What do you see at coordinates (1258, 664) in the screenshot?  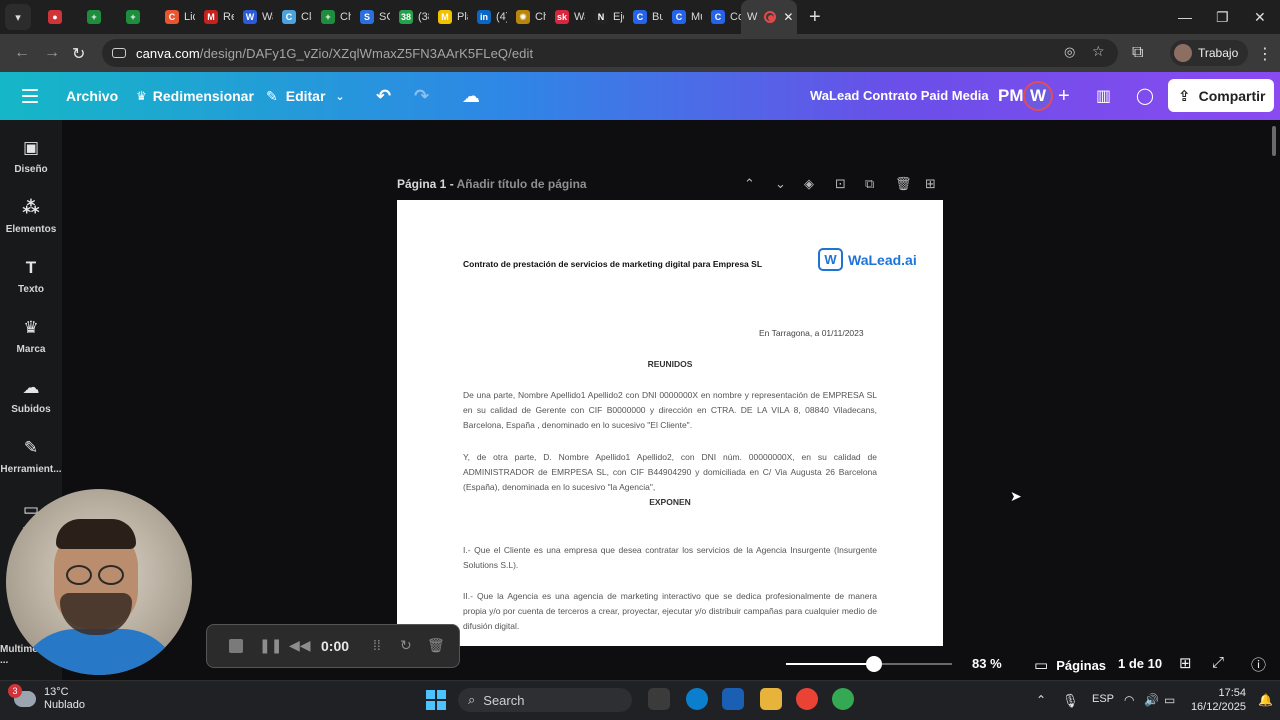 I see `help-icon: ⓘ` at bounding box center [1258, 664].